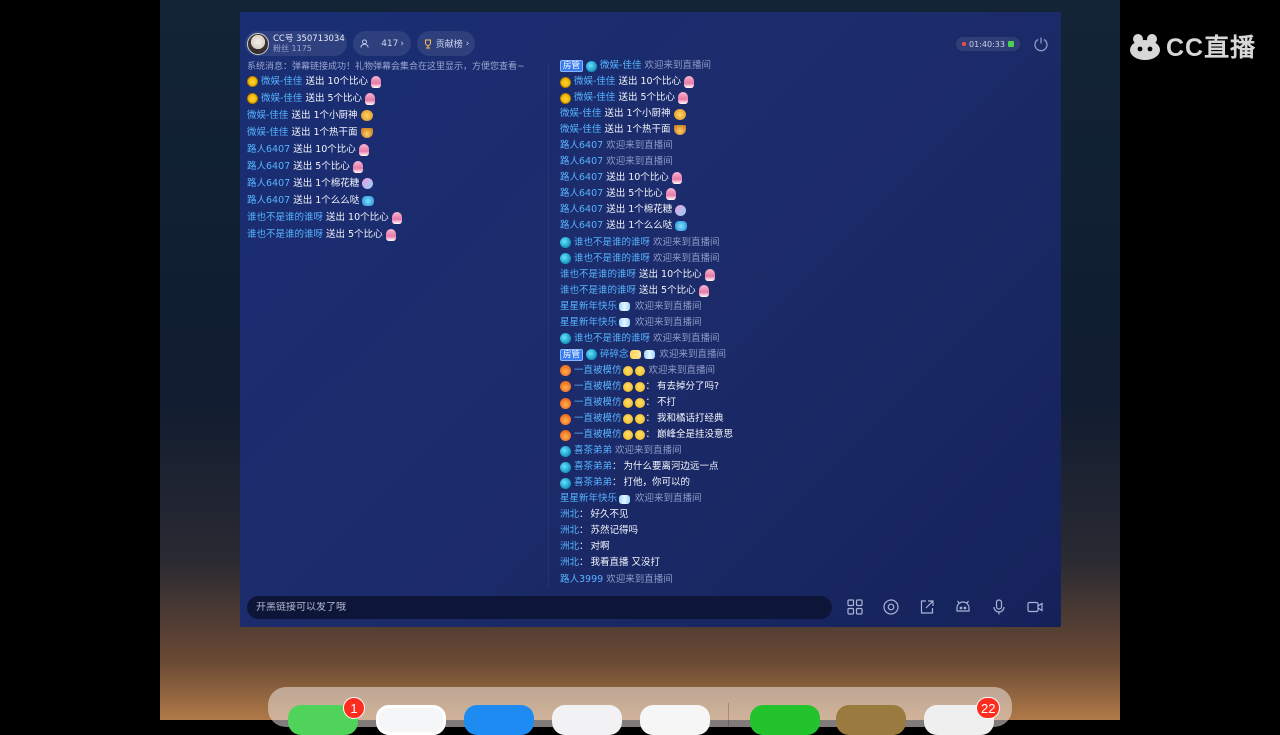  What do you see at coordinates (667, 402) in the screenshot?
I see `message-text: 不打` at bounding box center [667, 402].